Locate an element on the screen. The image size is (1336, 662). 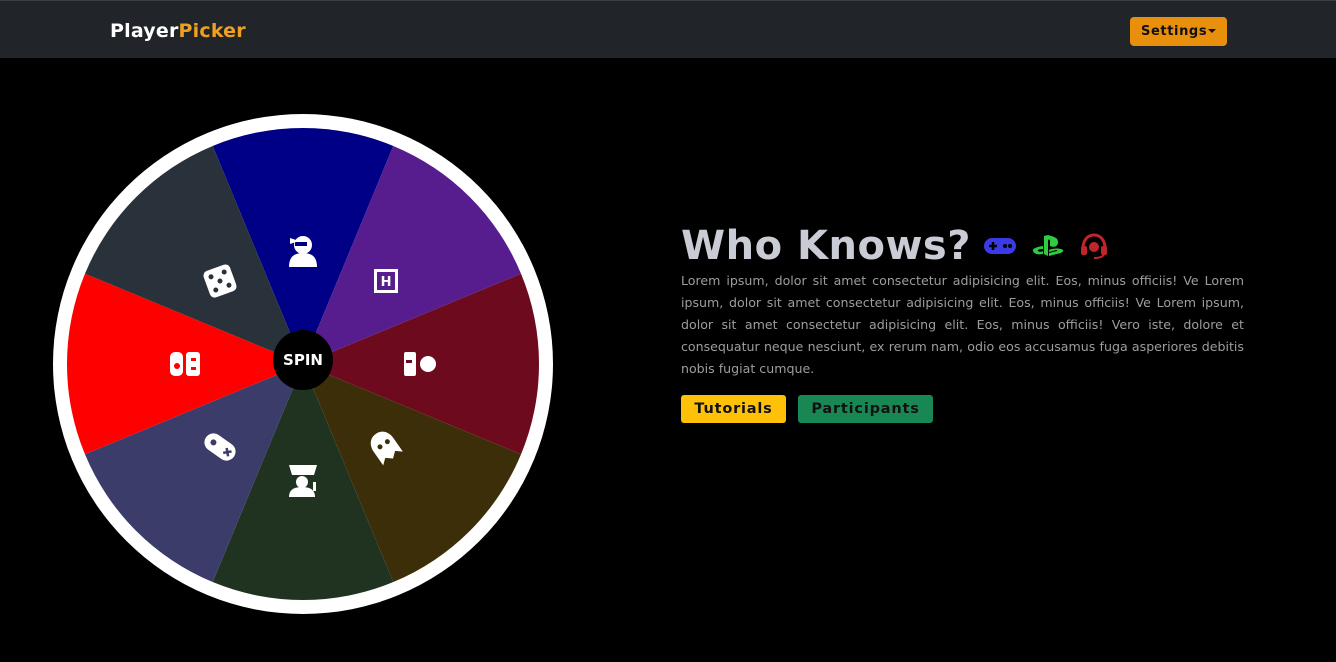
svg-text: H is located at coordinates (386, 282).